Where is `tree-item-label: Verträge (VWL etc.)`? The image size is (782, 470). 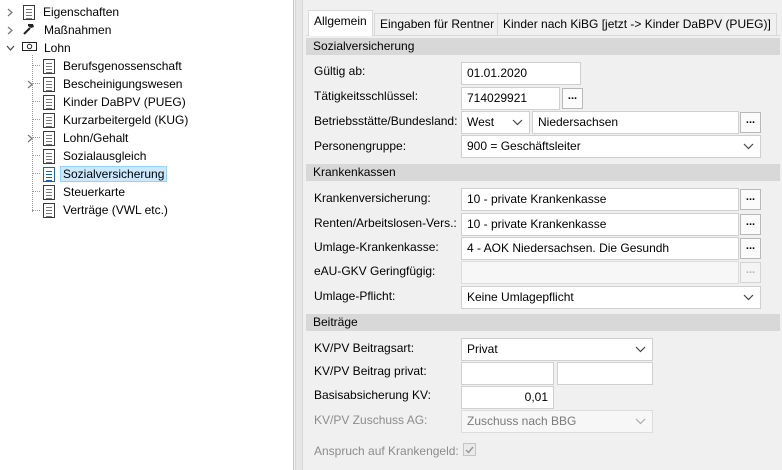 tree-item-label: Verträge (VWL etc.) is located at coordinates (115, 210).